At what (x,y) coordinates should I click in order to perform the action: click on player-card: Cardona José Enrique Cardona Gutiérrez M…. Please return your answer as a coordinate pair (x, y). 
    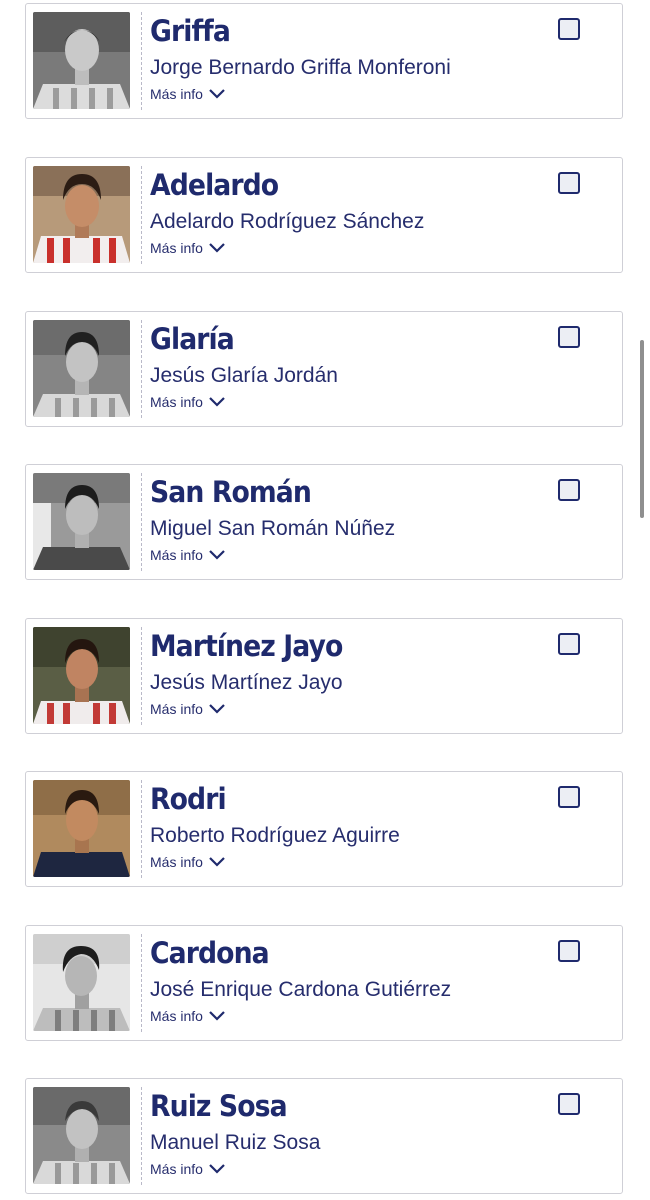
    Looking at the image, I should click on (324, 983).